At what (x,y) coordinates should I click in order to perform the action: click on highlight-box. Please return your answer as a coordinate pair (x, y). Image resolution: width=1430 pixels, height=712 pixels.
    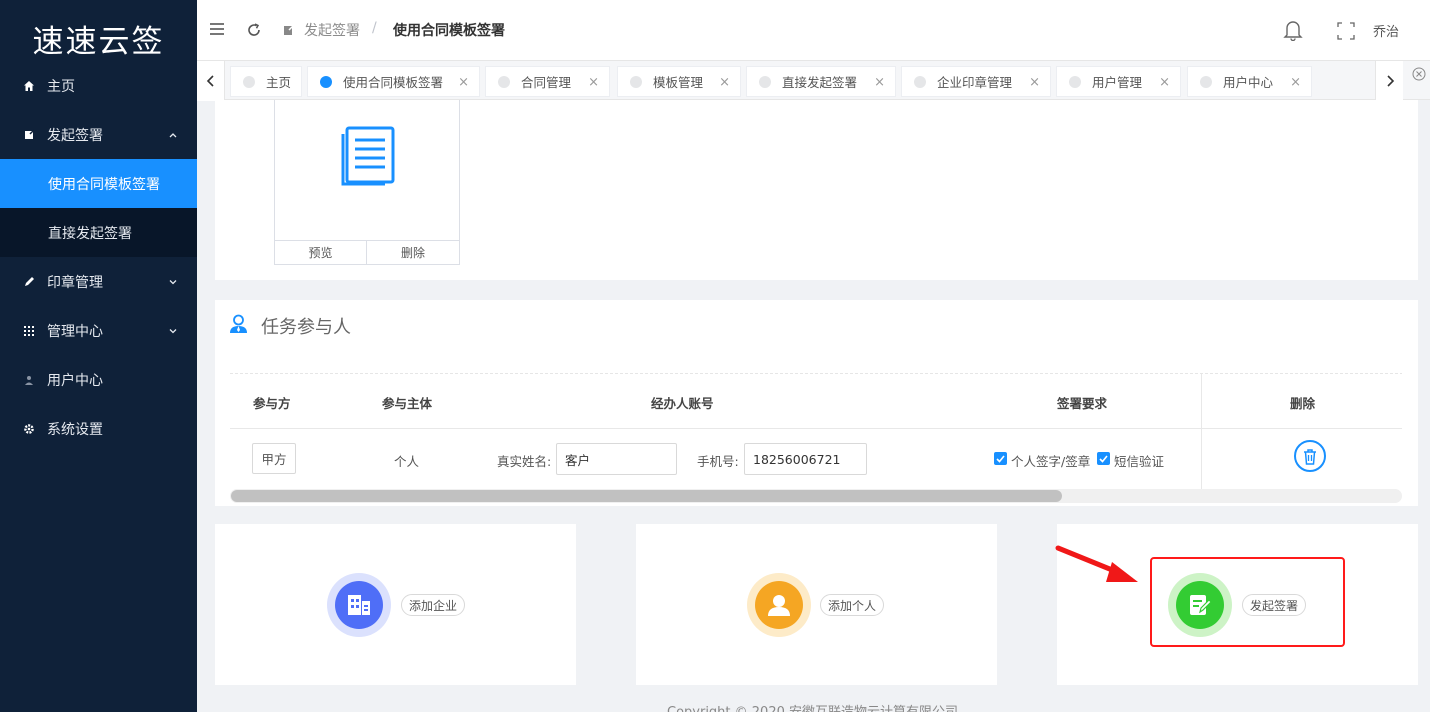
    Looking at the image, I should click on (1247, 602).